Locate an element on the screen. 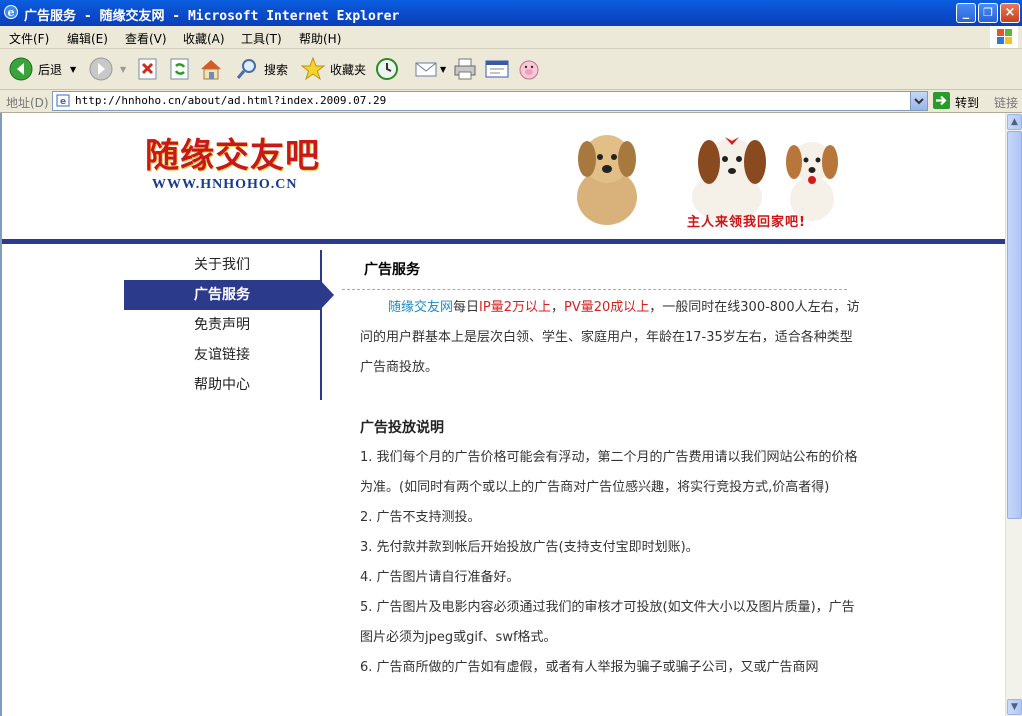  menu-favorites: 收藏(A) is located at coordinates (204, 38).